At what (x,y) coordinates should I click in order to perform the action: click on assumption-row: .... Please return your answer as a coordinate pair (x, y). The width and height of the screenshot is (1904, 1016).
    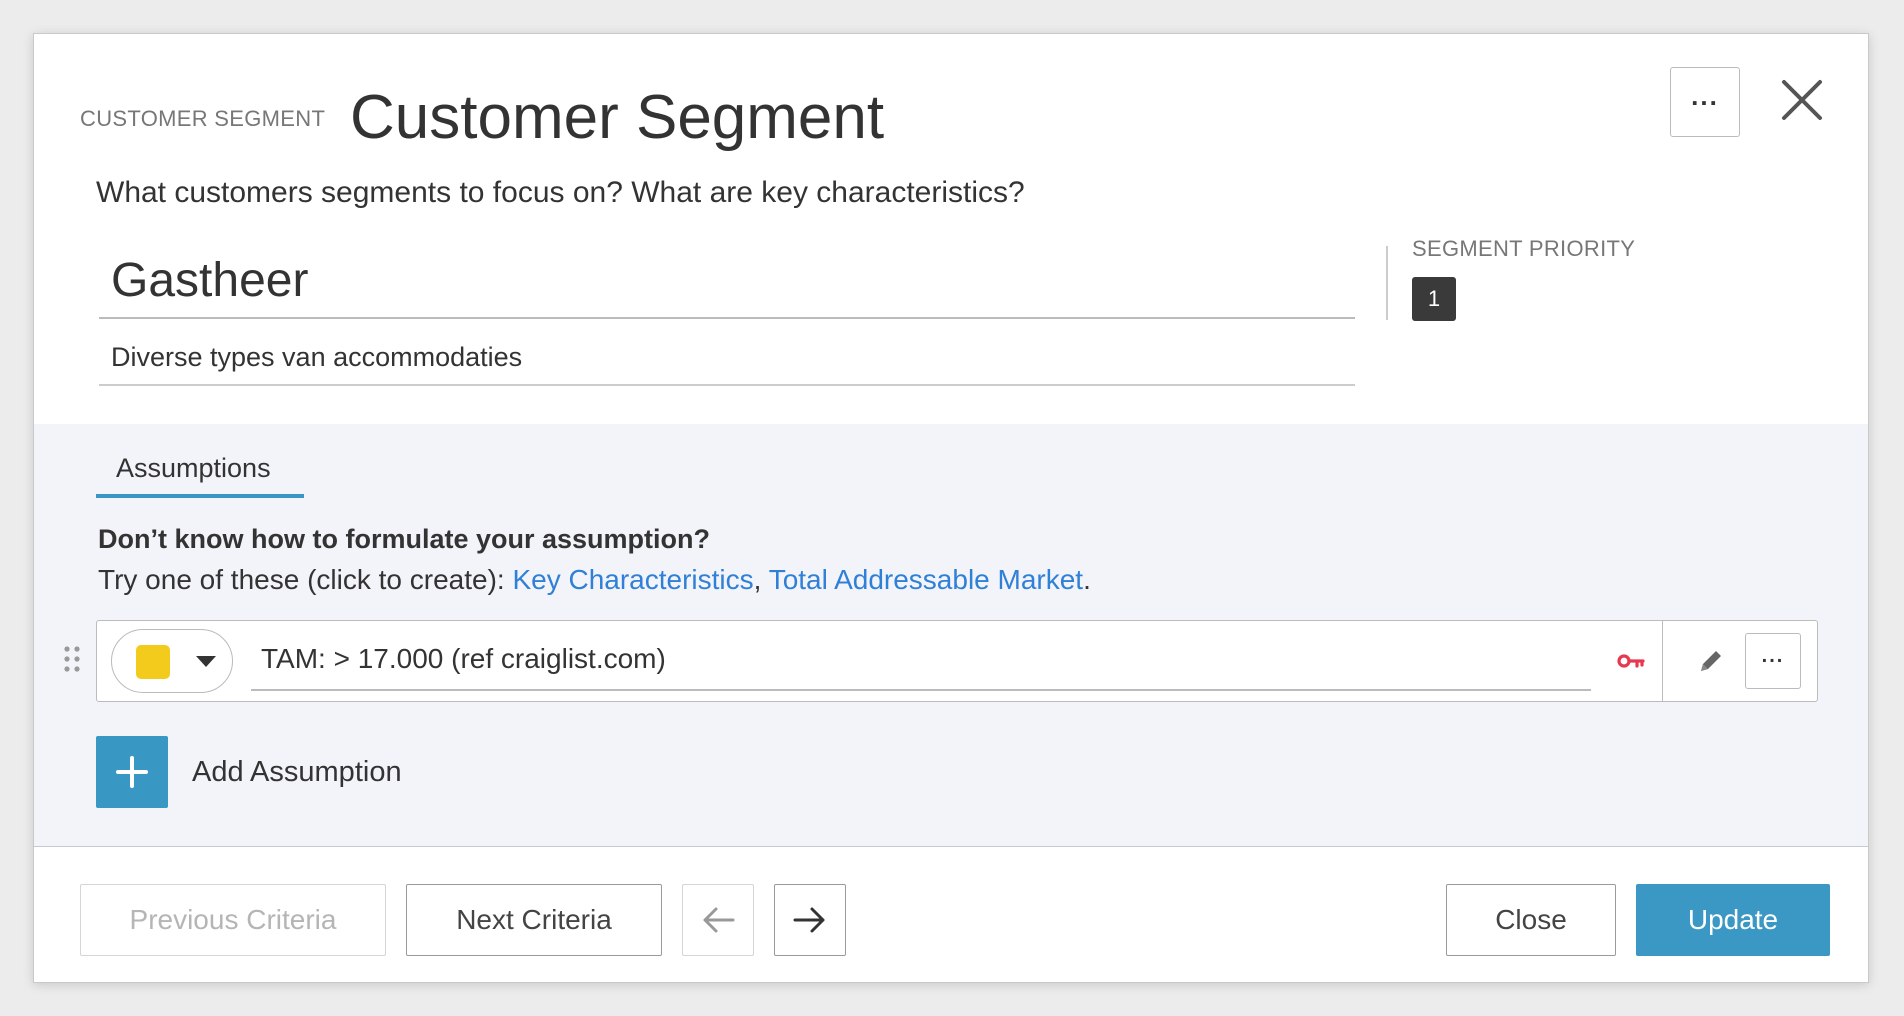
    Looking at the image, I should click on (957, 661).